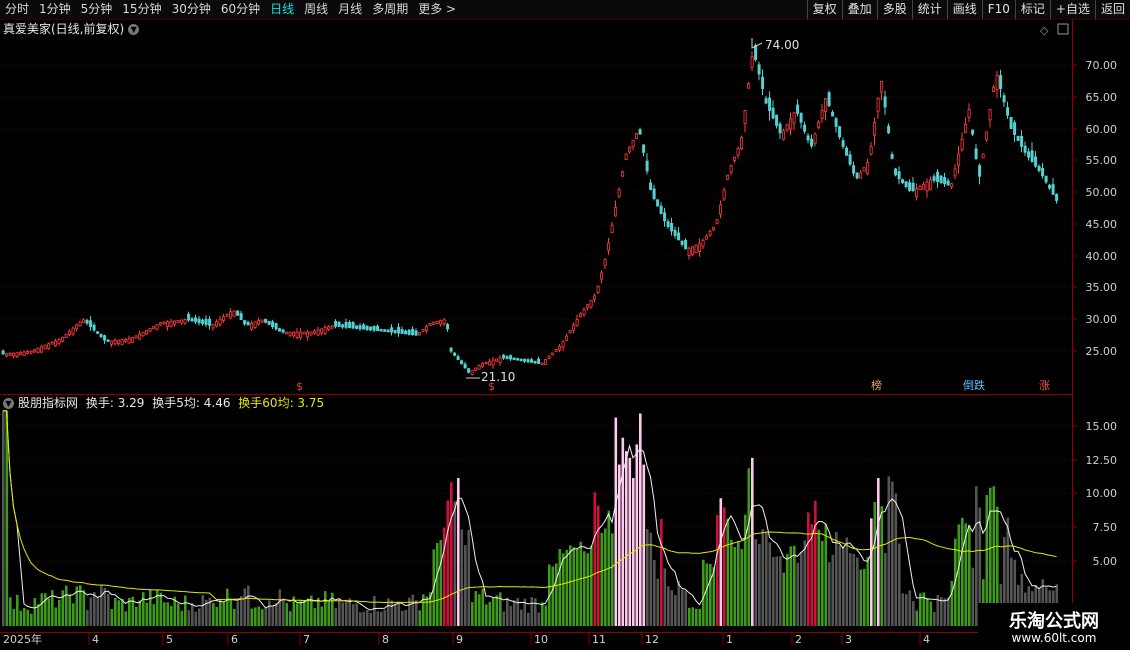 The height and width of the screenshot is (650, 1130). Describe the element at coordinates (8, 403) in the screenshot. I see `indicator-collapse-icon: ▼` at that location.